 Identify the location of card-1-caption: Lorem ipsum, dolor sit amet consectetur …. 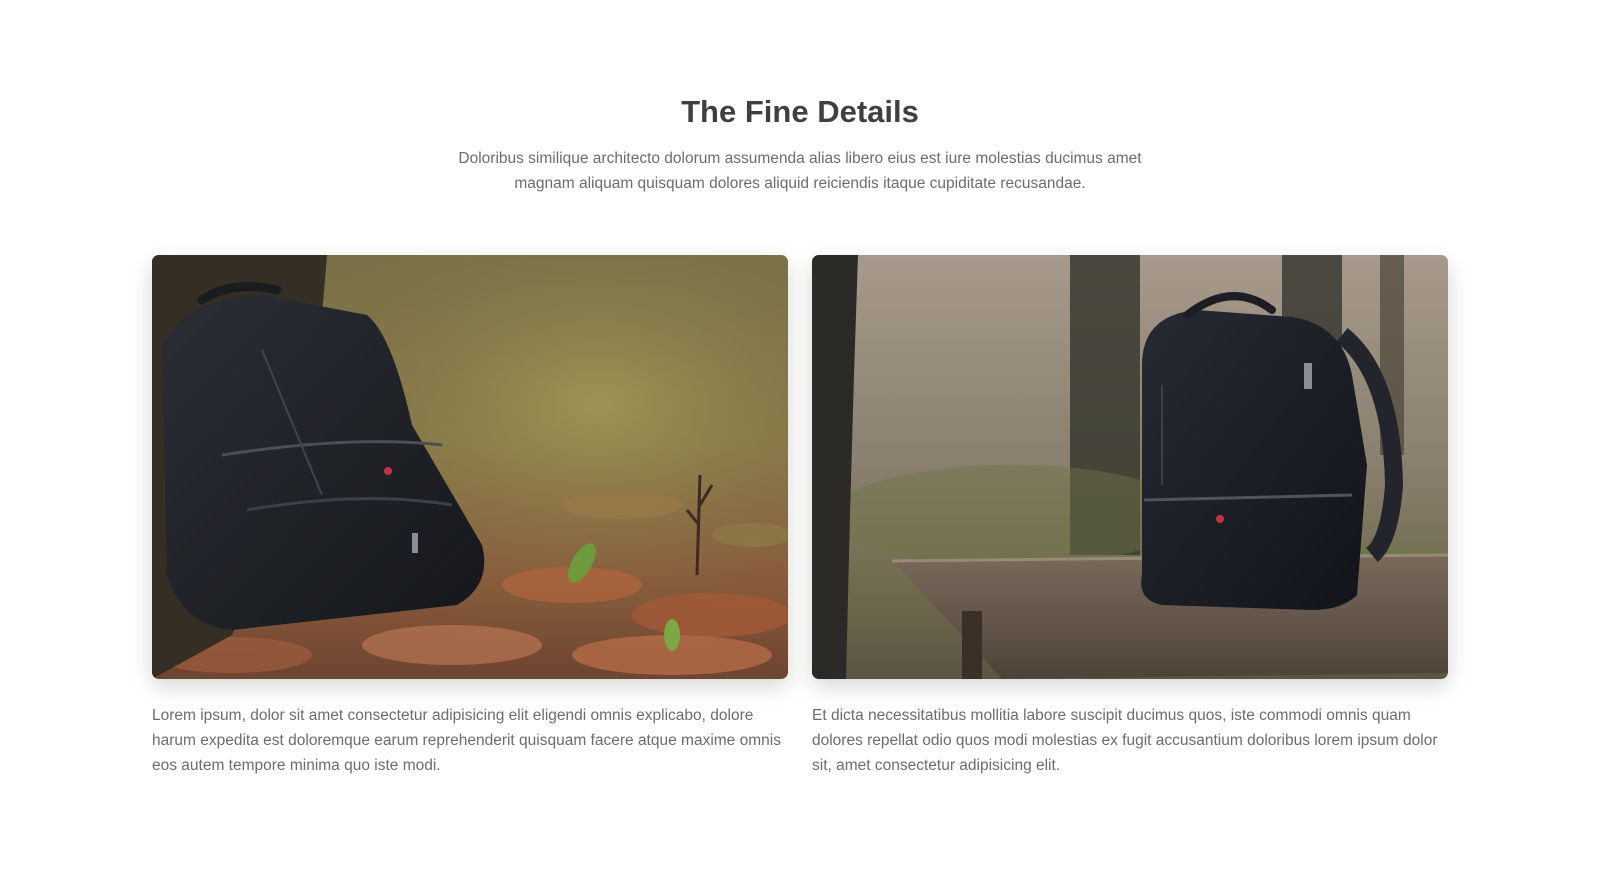
(466, 740).